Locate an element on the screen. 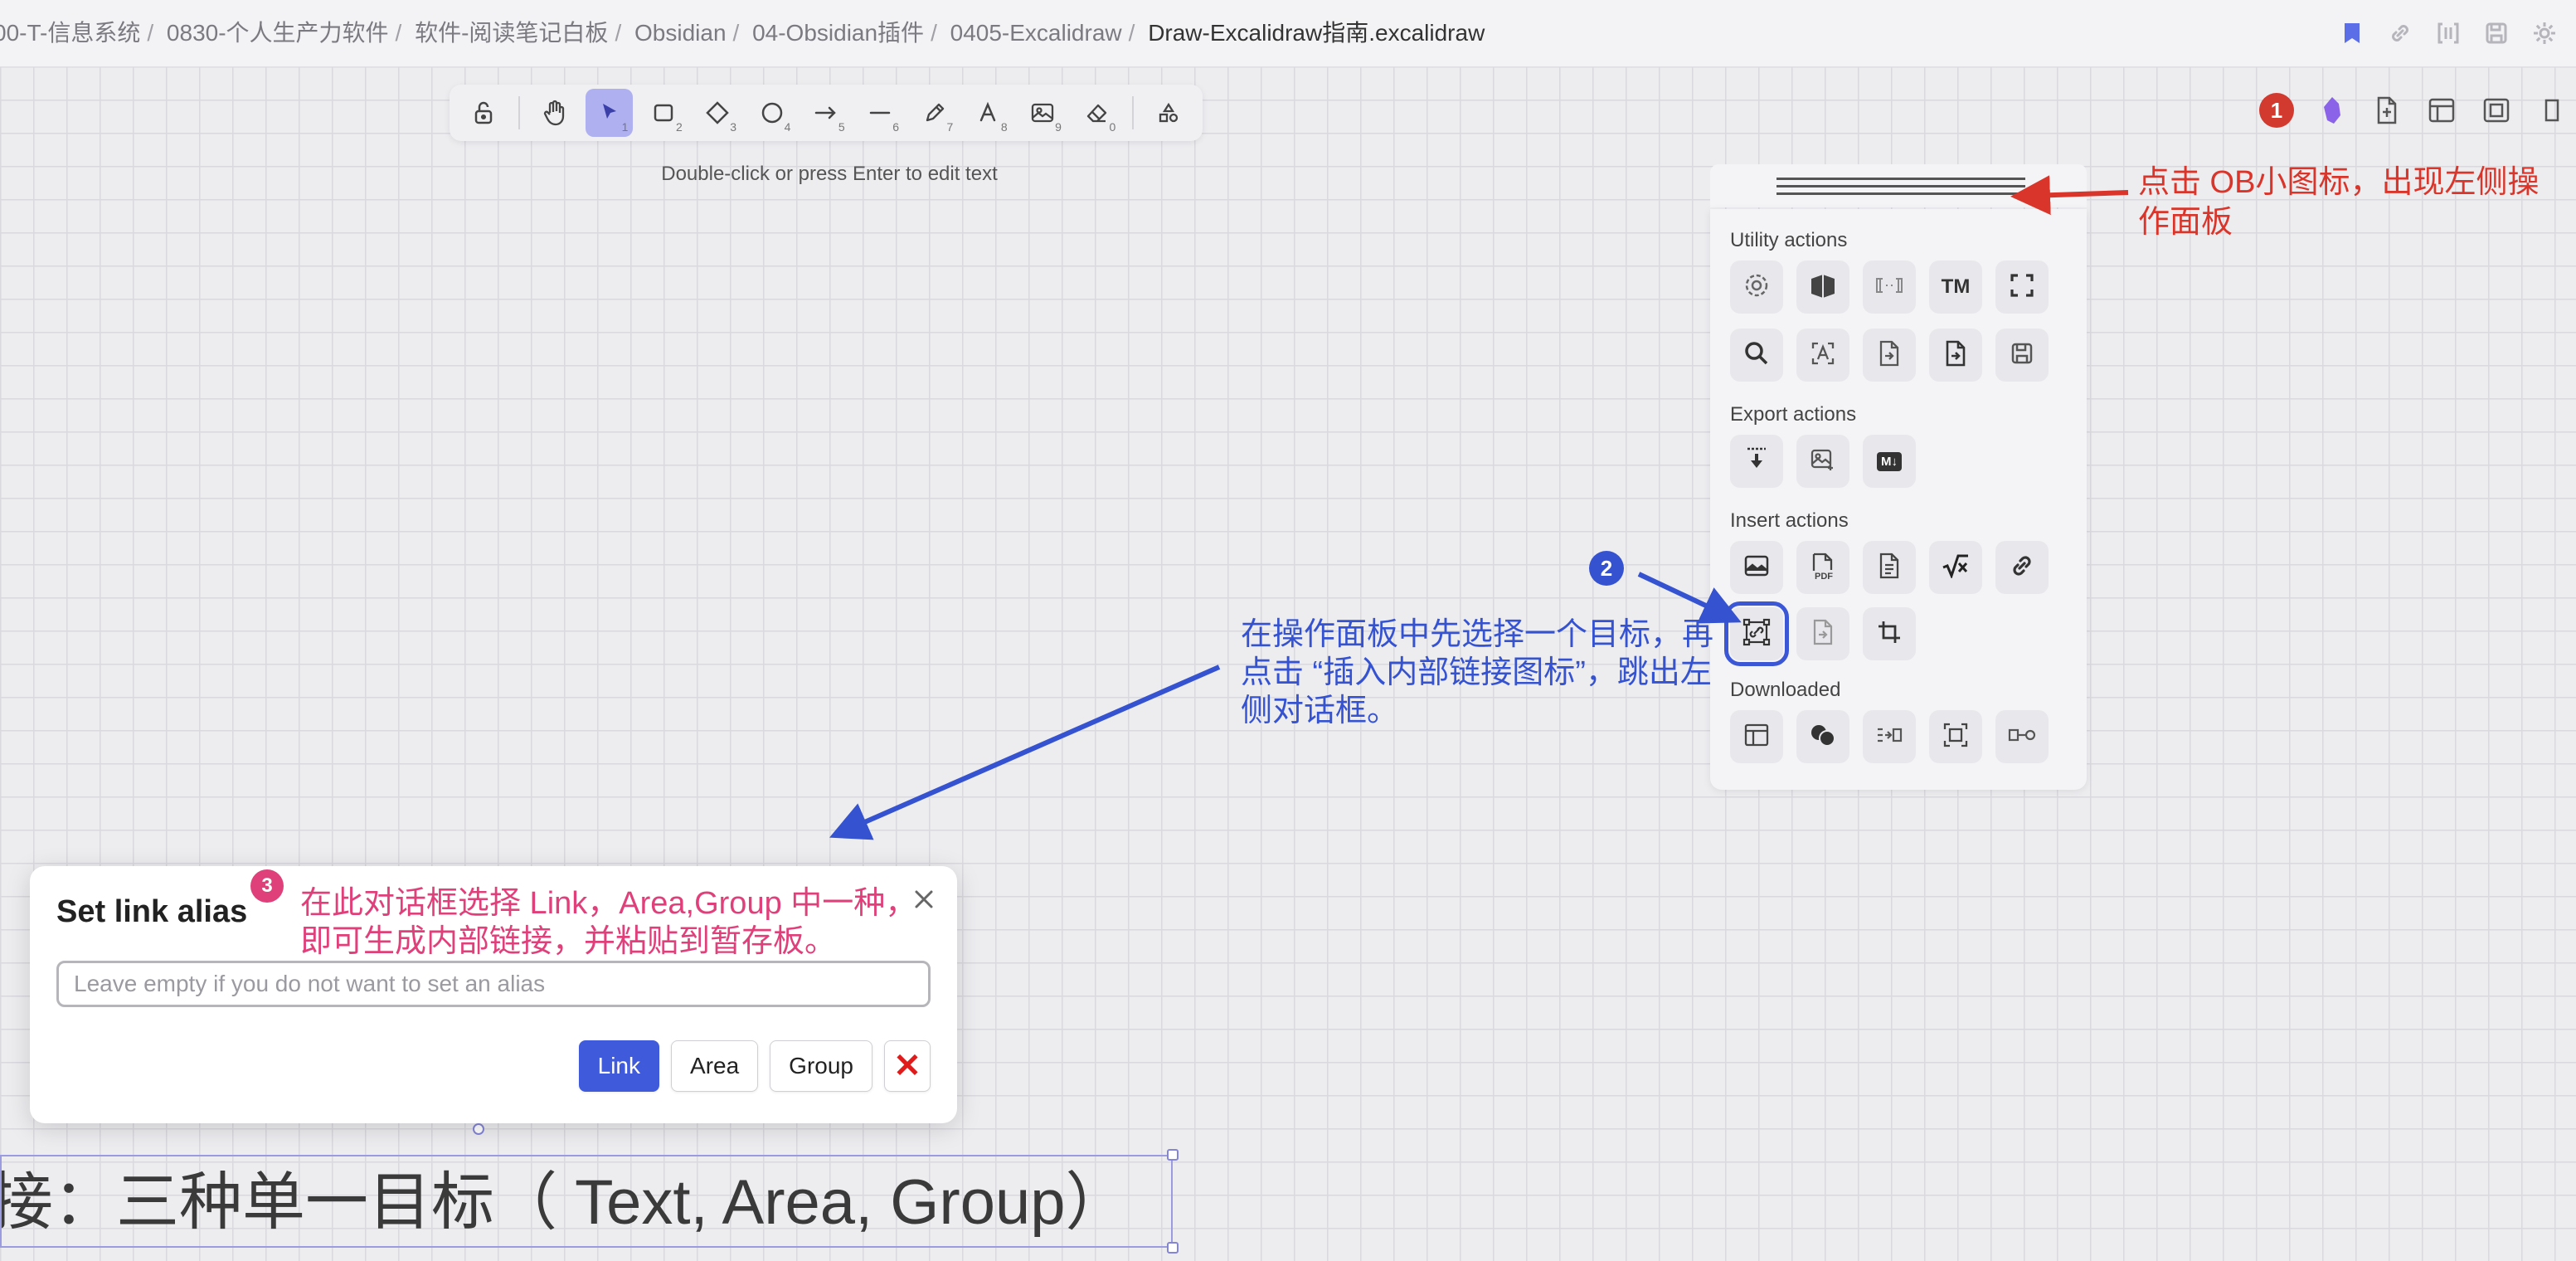 This screenshot has height=1261, width=2576. image-tool: 9 is located at coordinates (1043, 113).